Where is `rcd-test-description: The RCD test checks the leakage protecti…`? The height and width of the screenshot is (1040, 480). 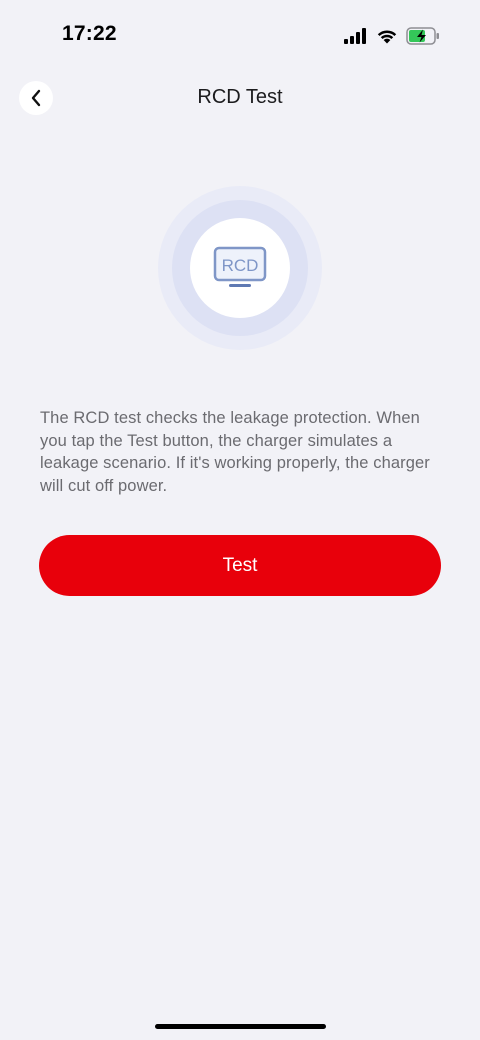 rcd-test-description: The RCD test checks the leakage protecti… is located at coordinates (235, 452).